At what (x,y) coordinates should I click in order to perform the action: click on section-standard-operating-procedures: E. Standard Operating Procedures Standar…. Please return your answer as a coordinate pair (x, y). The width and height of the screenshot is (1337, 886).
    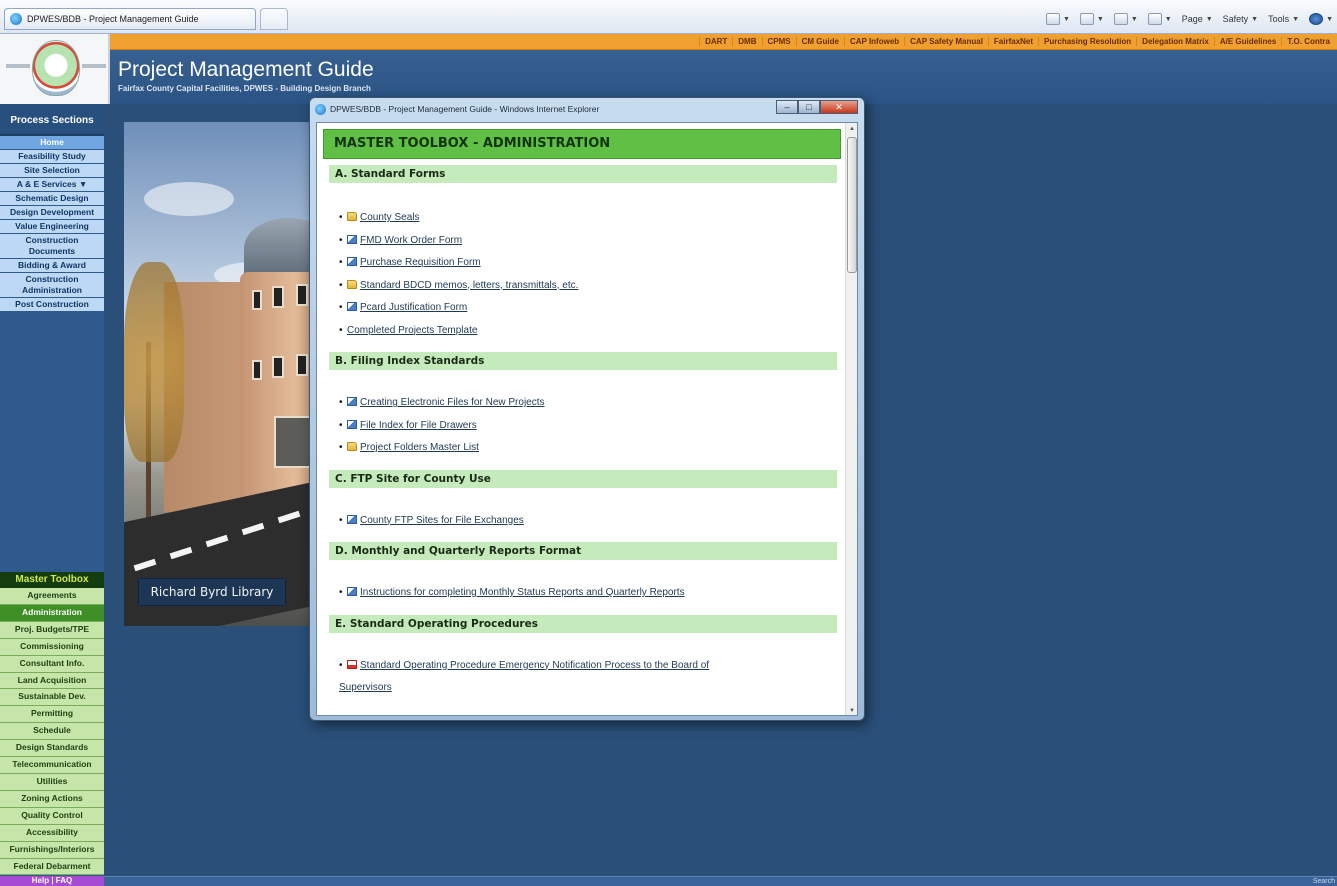
    Looking at the image, I should click on (585, 662).